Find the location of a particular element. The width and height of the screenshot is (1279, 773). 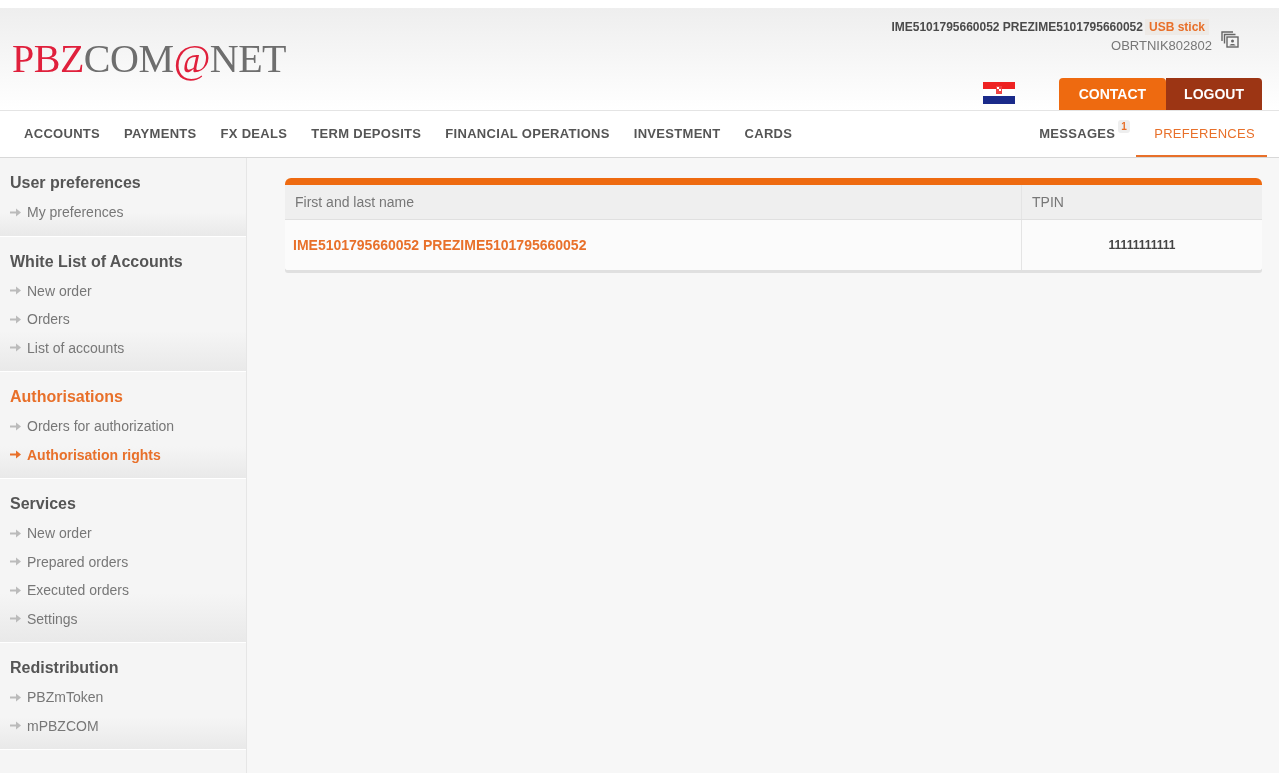

column-header: First and last name is located at coordinates (653, 202).